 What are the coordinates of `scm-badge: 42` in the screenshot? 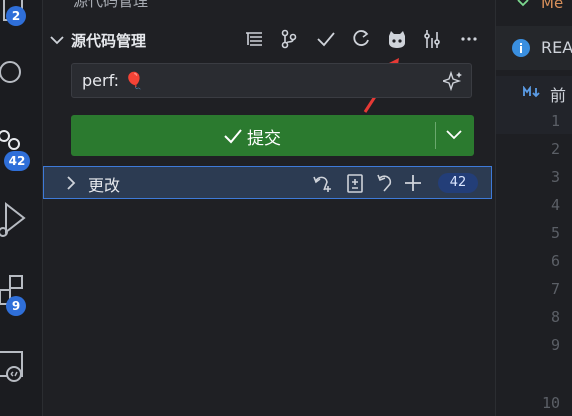 It's located at (17, 161).